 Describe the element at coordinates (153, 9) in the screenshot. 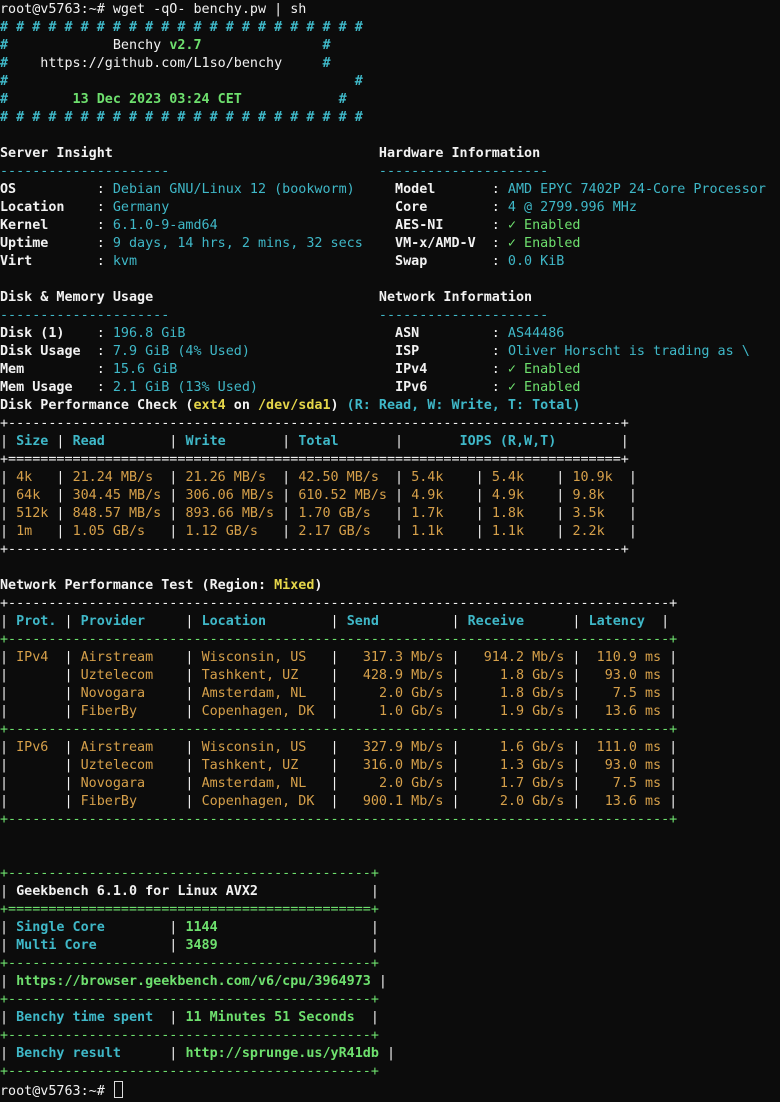

I see `terminal-text: root@v5763:~# wget -qO- benchy.pw | sh` at that location.